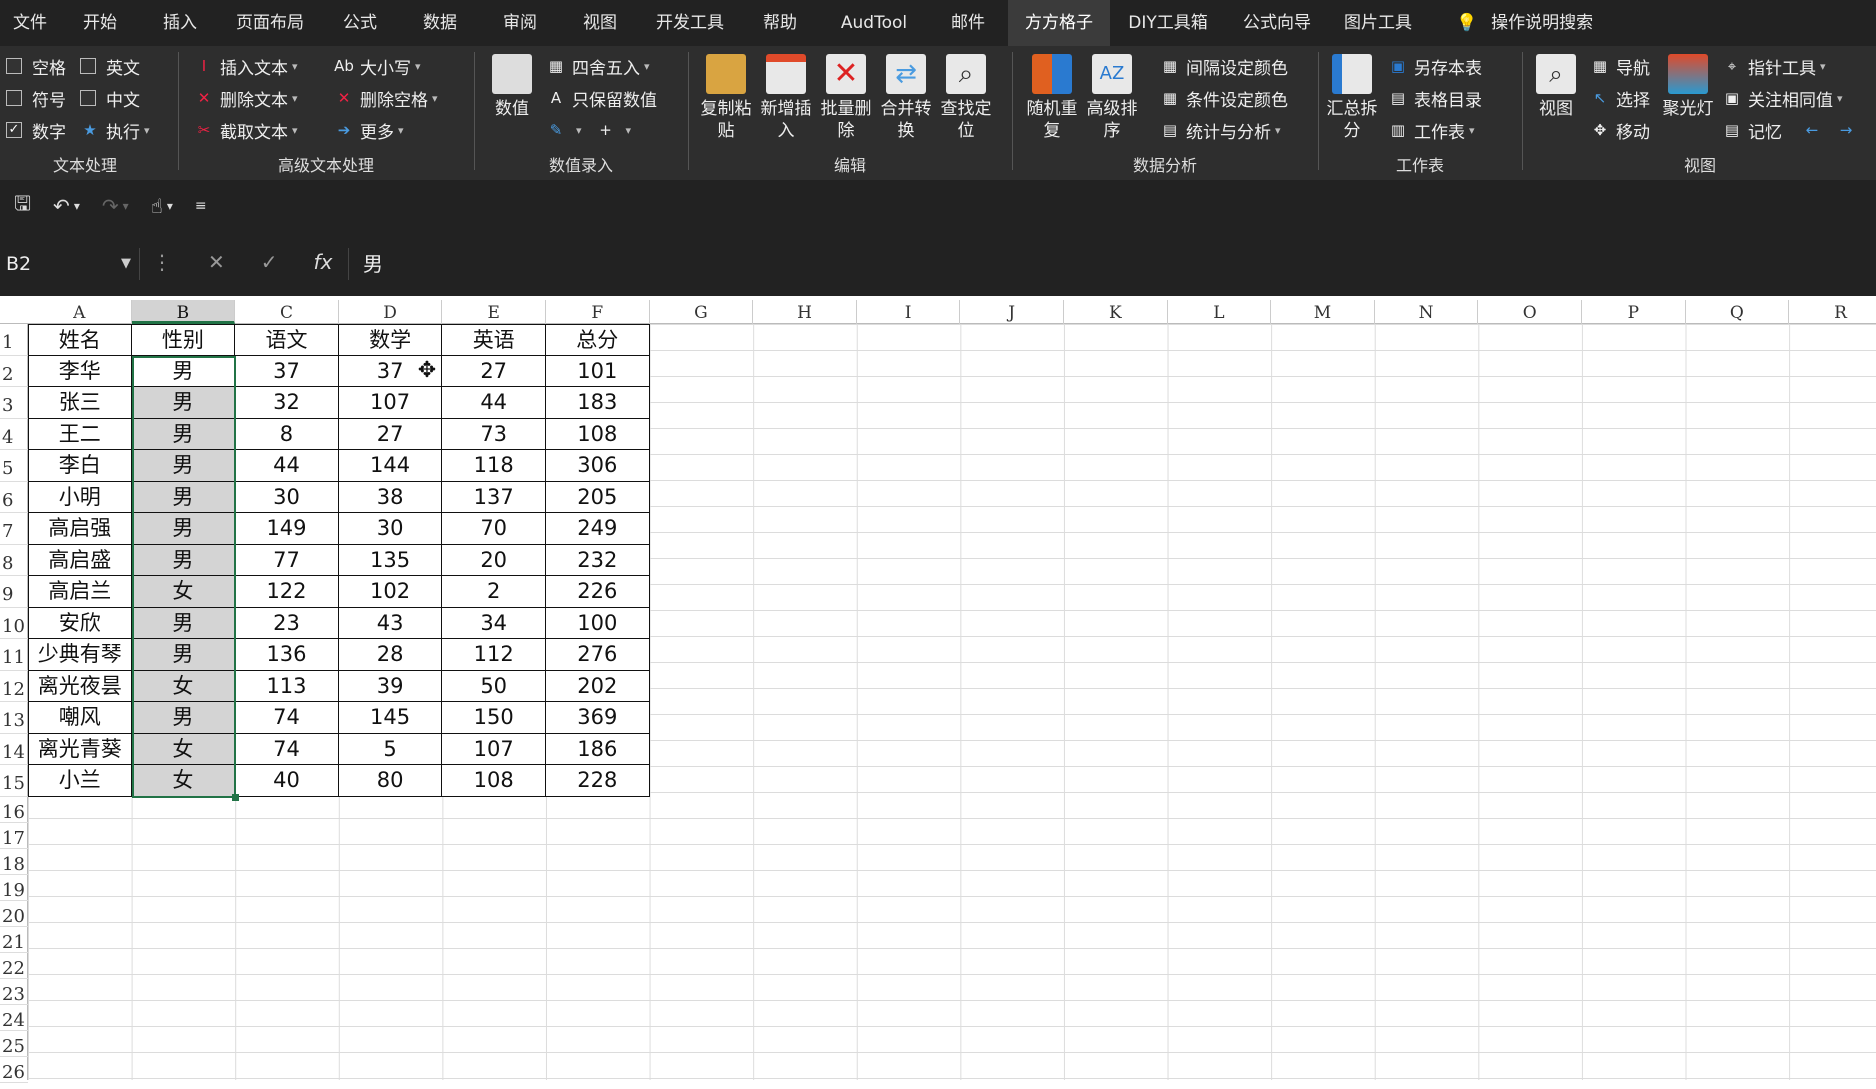 The height and width of the screenshot is (1089, 1876). What do you see at coordinates (126, 206) in the screenshot?
I see `redo-dropdown-icon: ▾` at bounding box center [126, 206].